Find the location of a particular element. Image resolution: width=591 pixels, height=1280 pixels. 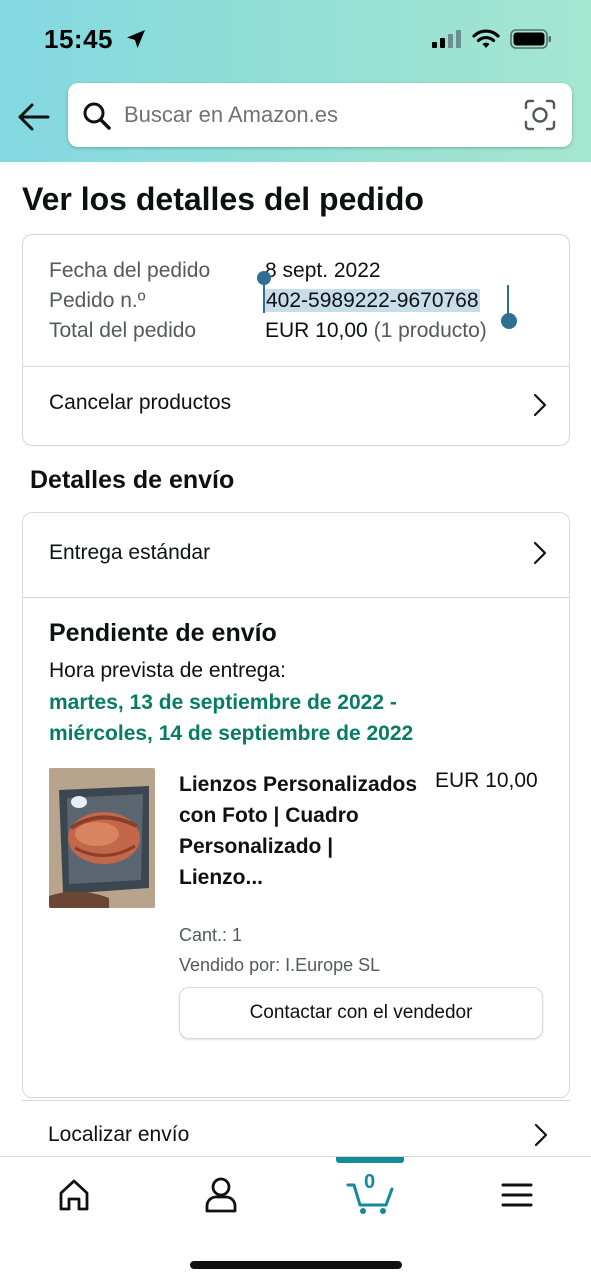

contact-seller-button: Contactar con el vendedor is located at coordinates (361, 1013).